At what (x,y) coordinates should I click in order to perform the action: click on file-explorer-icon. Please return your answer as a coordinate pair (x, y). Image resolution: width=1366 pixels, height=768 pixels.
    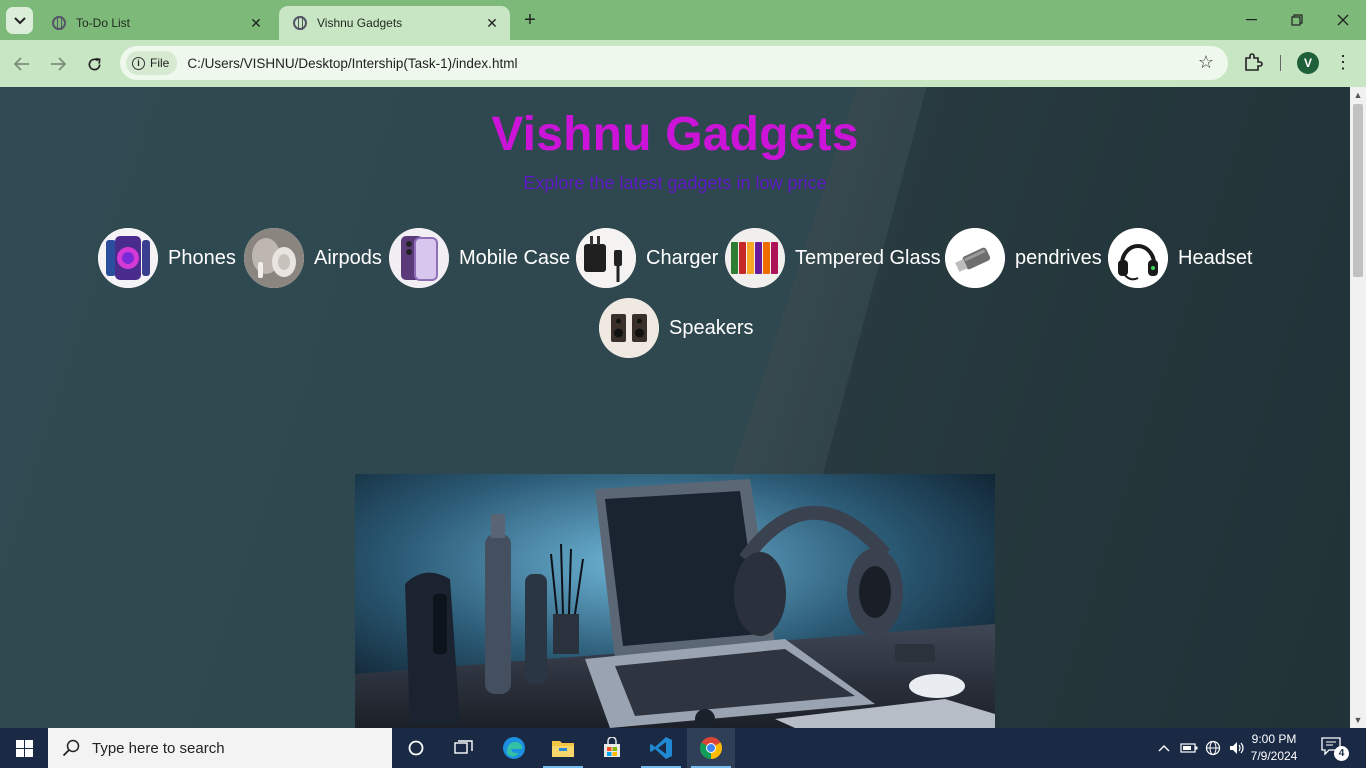
    Looking at the image, I should click on (563, 749).